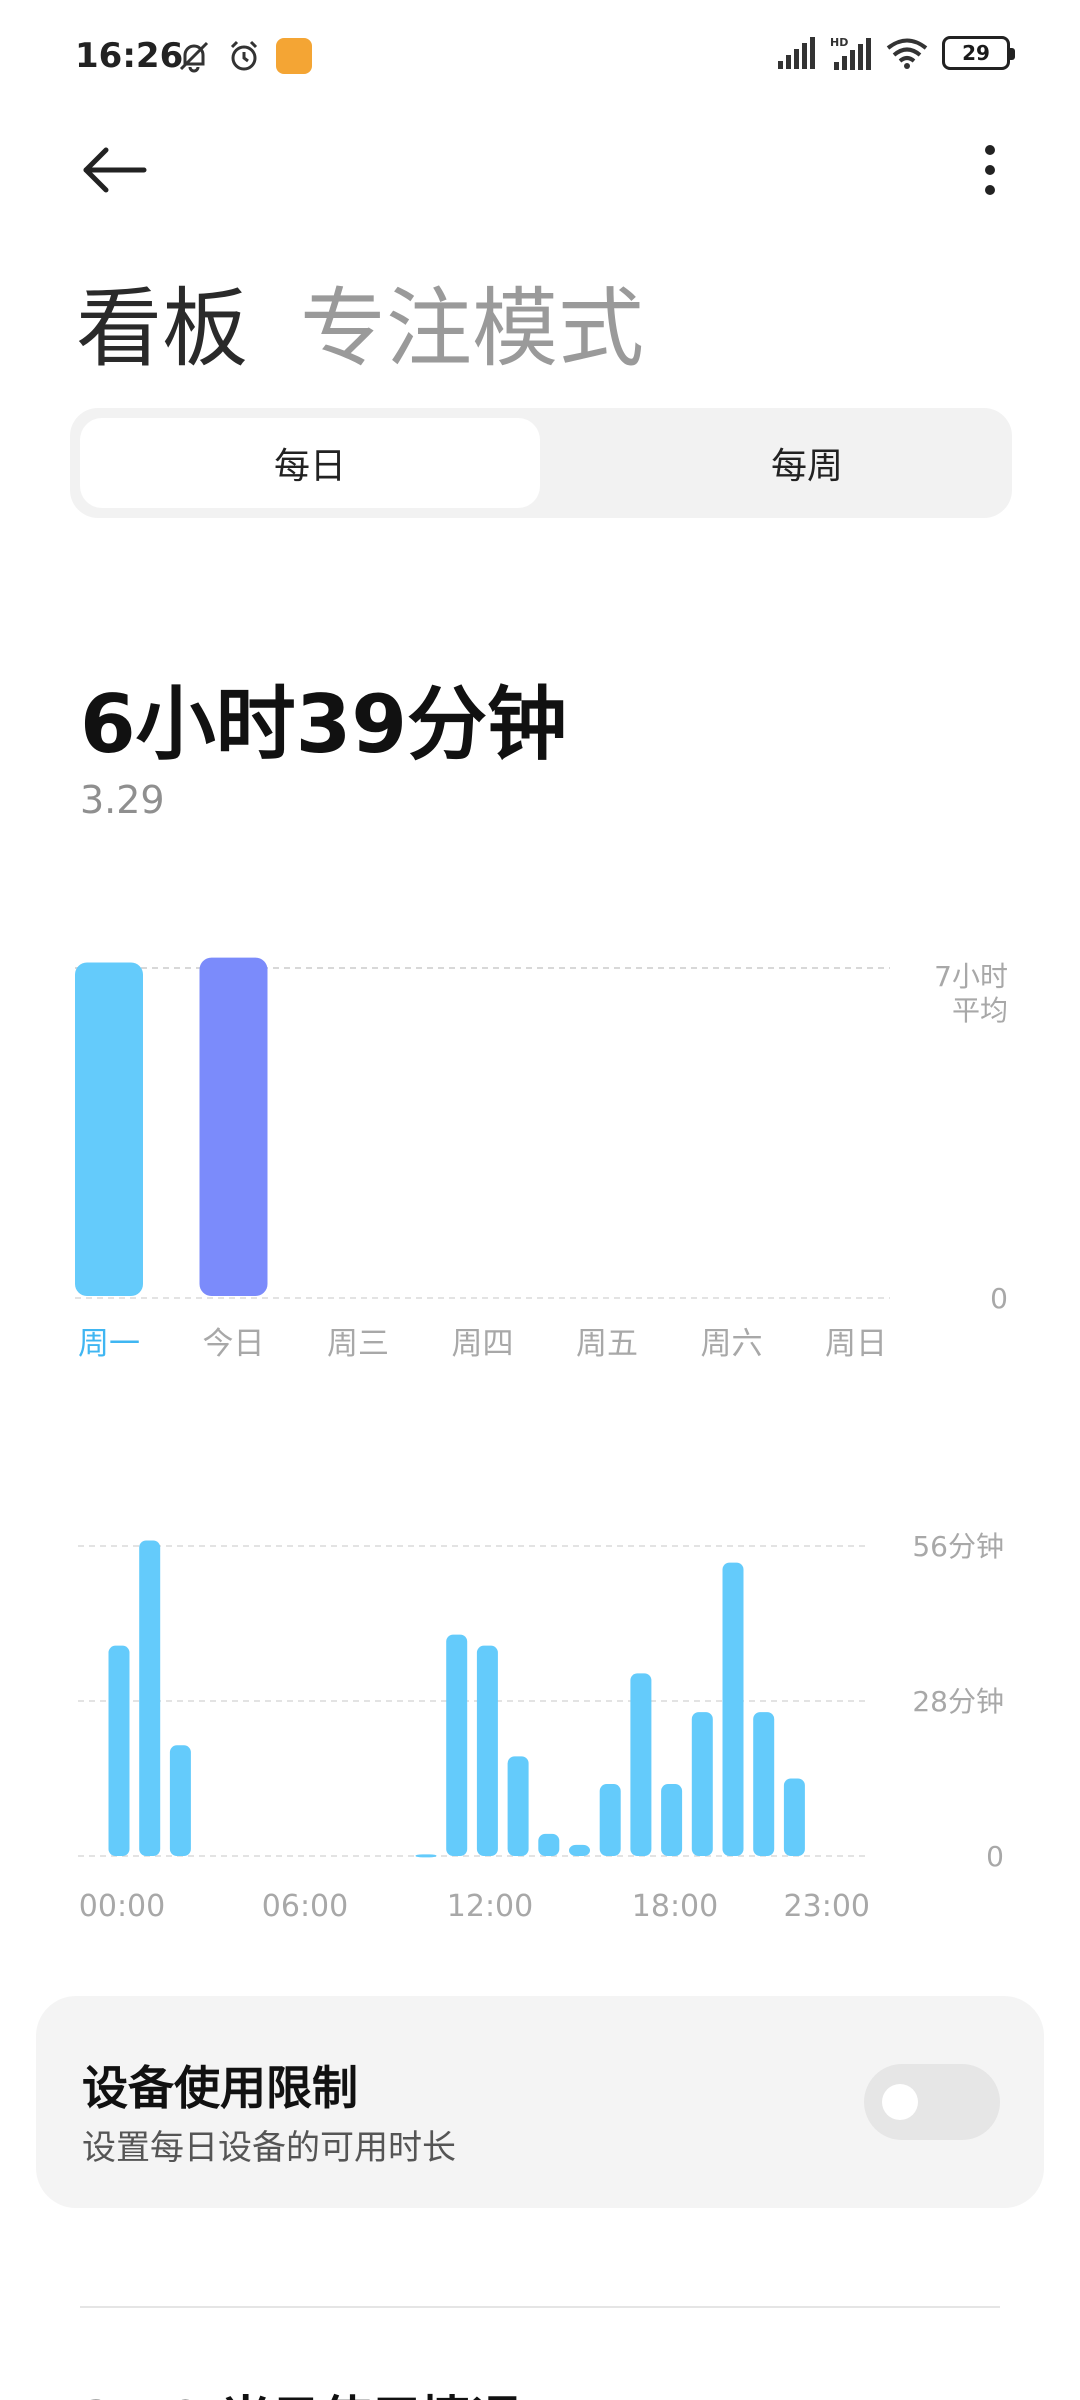 The width and height of the screenshot is (1080, 2400). What do you see at coordinates (129, 56) in the screenshot?
I see `status-time: 16:26` at bounding box center [129, 56].